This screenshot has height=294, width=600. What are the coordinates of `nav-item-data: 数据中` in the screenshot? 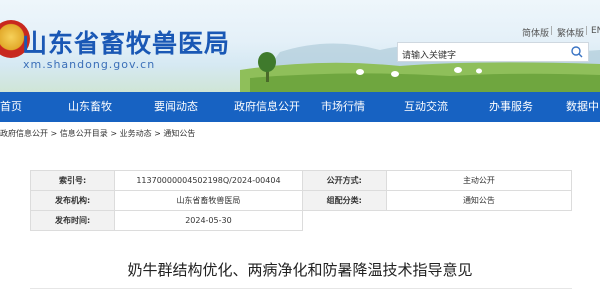 It's located at (583, 107).